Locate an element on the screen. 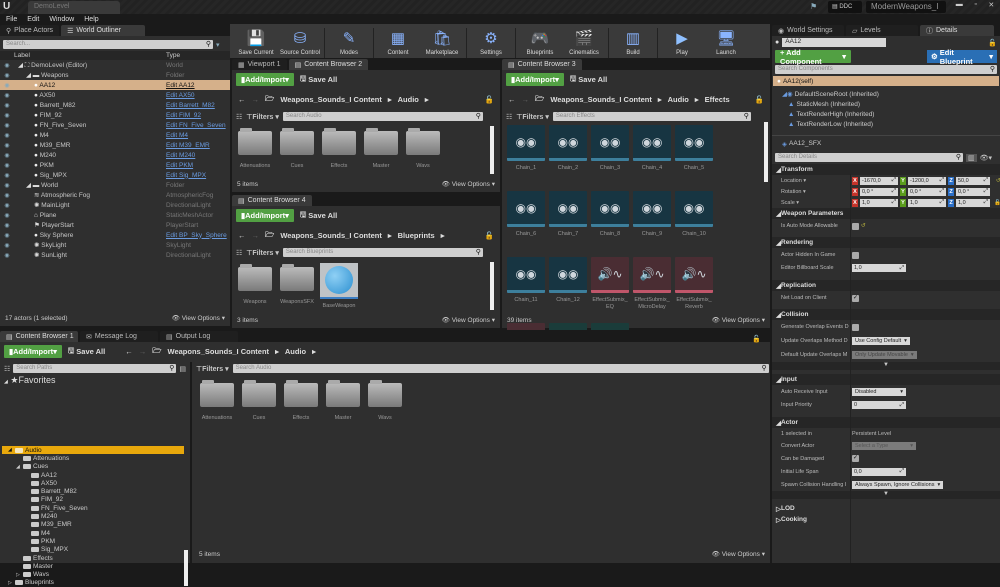 This screenshot has height=587, width=1000. outliner-row: ◉ ✺ SkyLight SkyLight is located at coordinates (115, 245).